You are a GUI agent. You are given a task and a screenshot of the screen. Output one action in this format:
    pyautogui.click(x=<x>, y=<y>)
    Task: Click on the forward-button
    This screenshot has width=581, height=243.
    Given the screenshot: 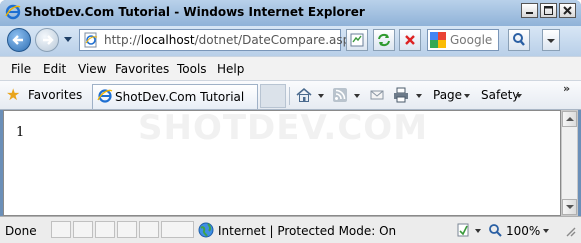 What is the action you would take?
    pyautogui.click(x=47, y=40)
    